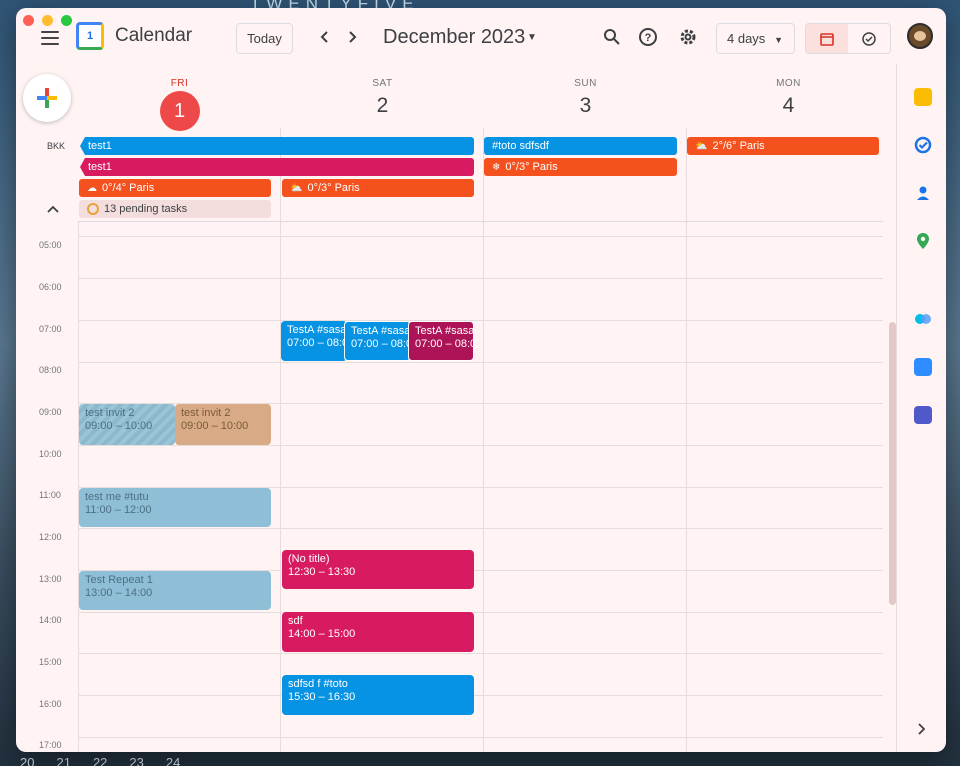  I want to click on day-header-fri: FRI 1, so click(179, 104).